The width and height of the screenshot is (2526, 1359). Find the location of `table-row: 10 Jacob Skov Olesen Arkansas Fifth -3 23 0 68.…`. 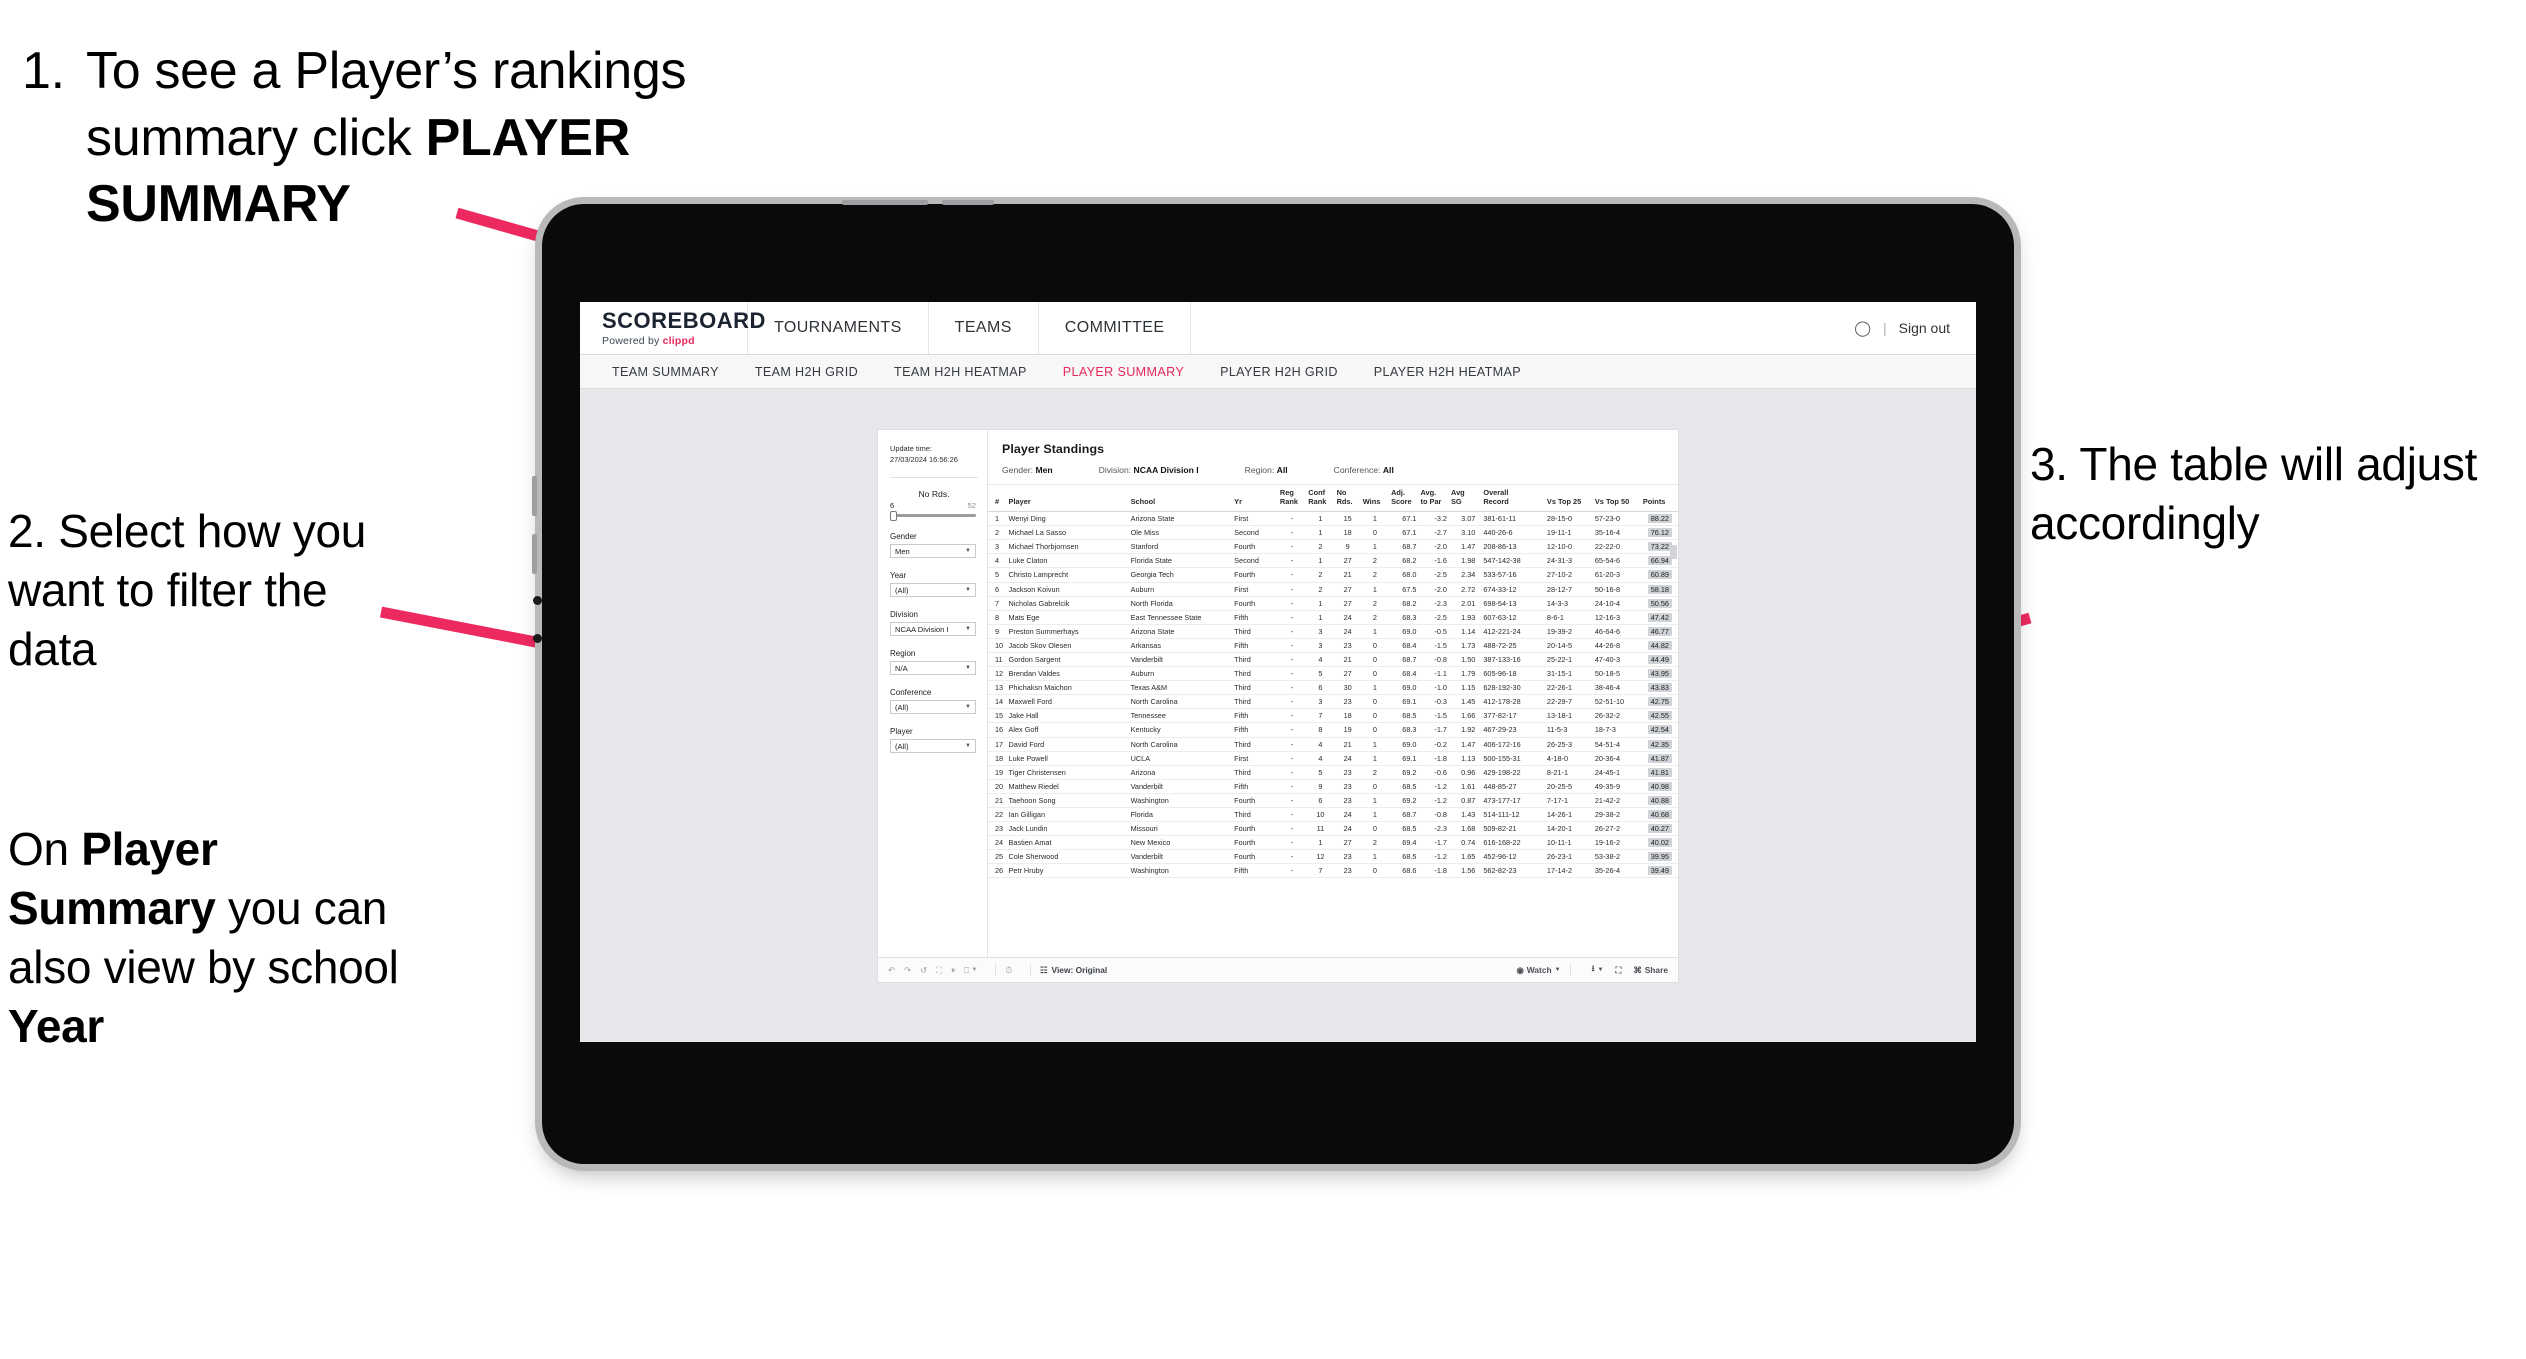

table-row: 10 Jacob Skov Olesen Arkansas Fifth -3 23 0 68.… is located at coordinates (1333, 645).